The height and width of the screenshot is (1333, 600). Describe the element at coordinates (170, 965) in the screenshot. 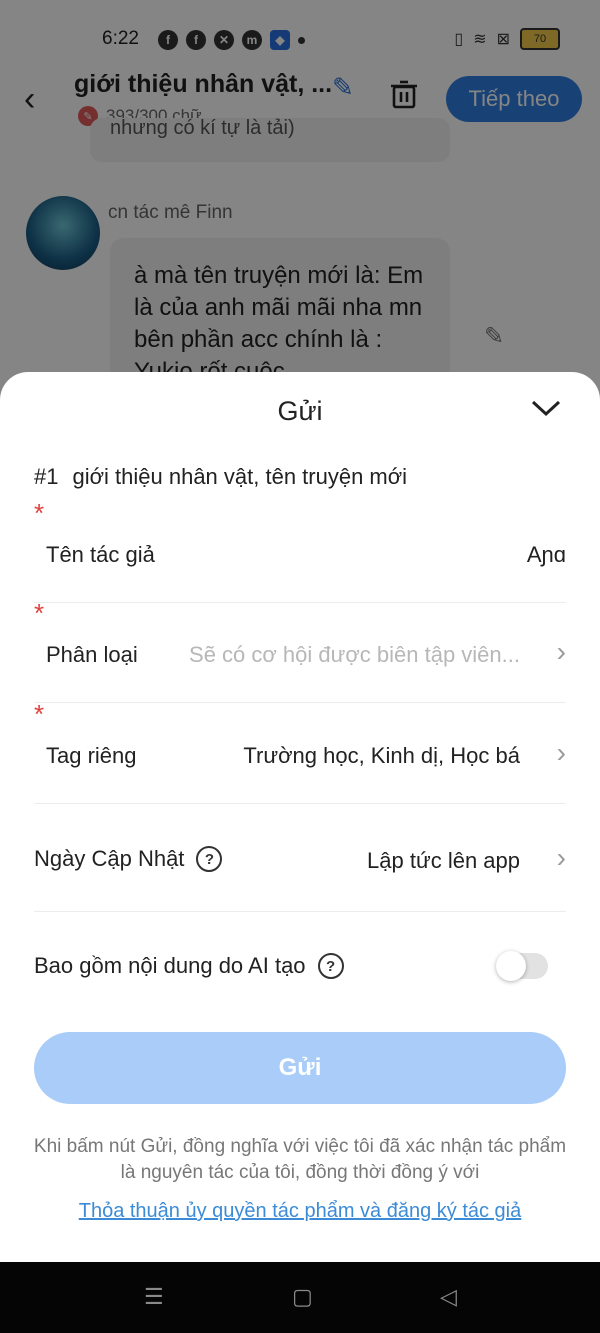

I see `row-label: Bao gồm nội dung do AI tạo` at that location.